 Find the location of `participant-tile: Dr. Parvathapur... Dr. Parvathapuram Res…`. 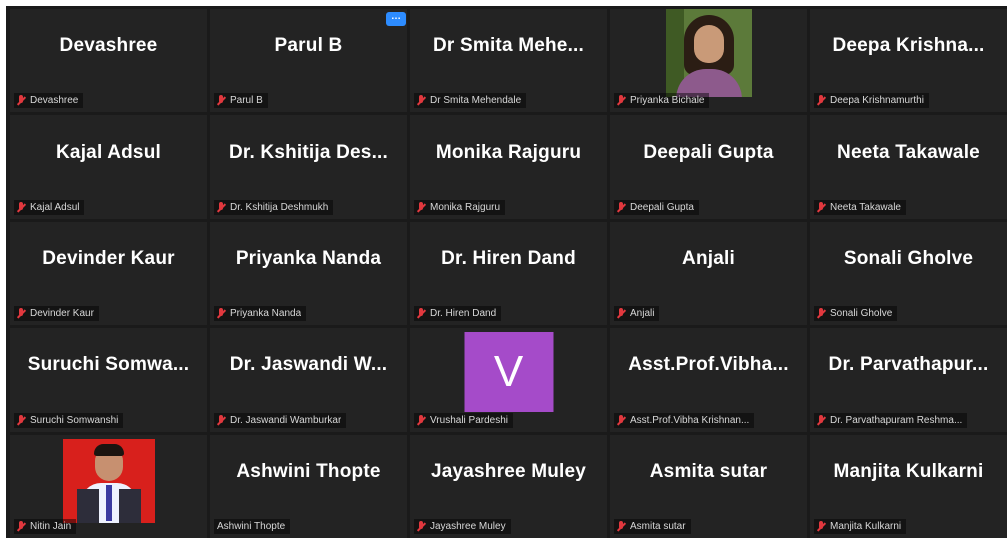

participant-tile: Dr. Parvathapur... Dr. Parvathapuram Res… is located at coordinates (908, 380).